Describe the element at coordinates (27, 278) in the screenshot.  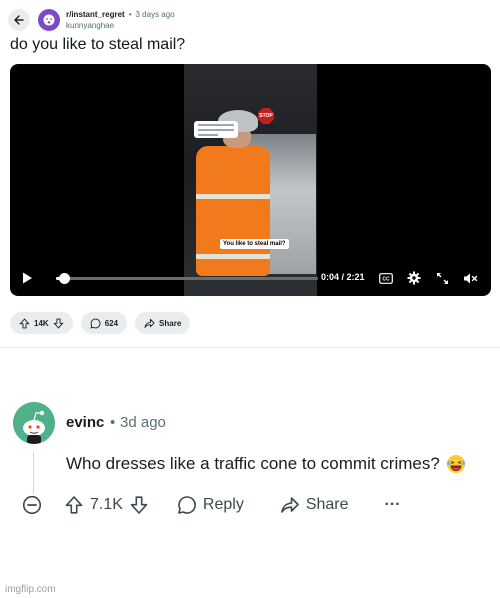
I see `play-icon` at that location.